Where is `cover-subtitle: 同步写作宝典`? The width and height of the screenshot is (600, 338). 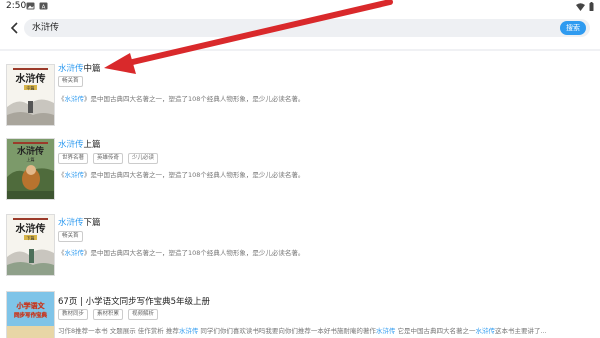
cover-subtitle: 同步写作宝典 is located at coordinates (31, 315).